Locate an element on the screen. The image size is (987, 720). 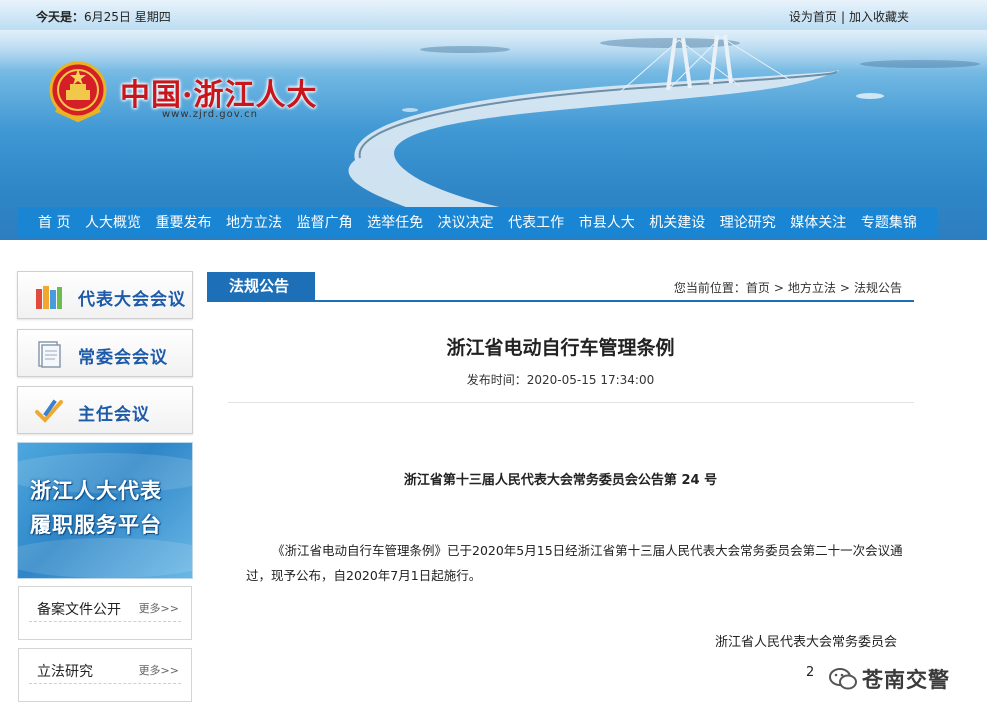
wechat-watermark: 苍南交警 is located at coordinates (894, 679).